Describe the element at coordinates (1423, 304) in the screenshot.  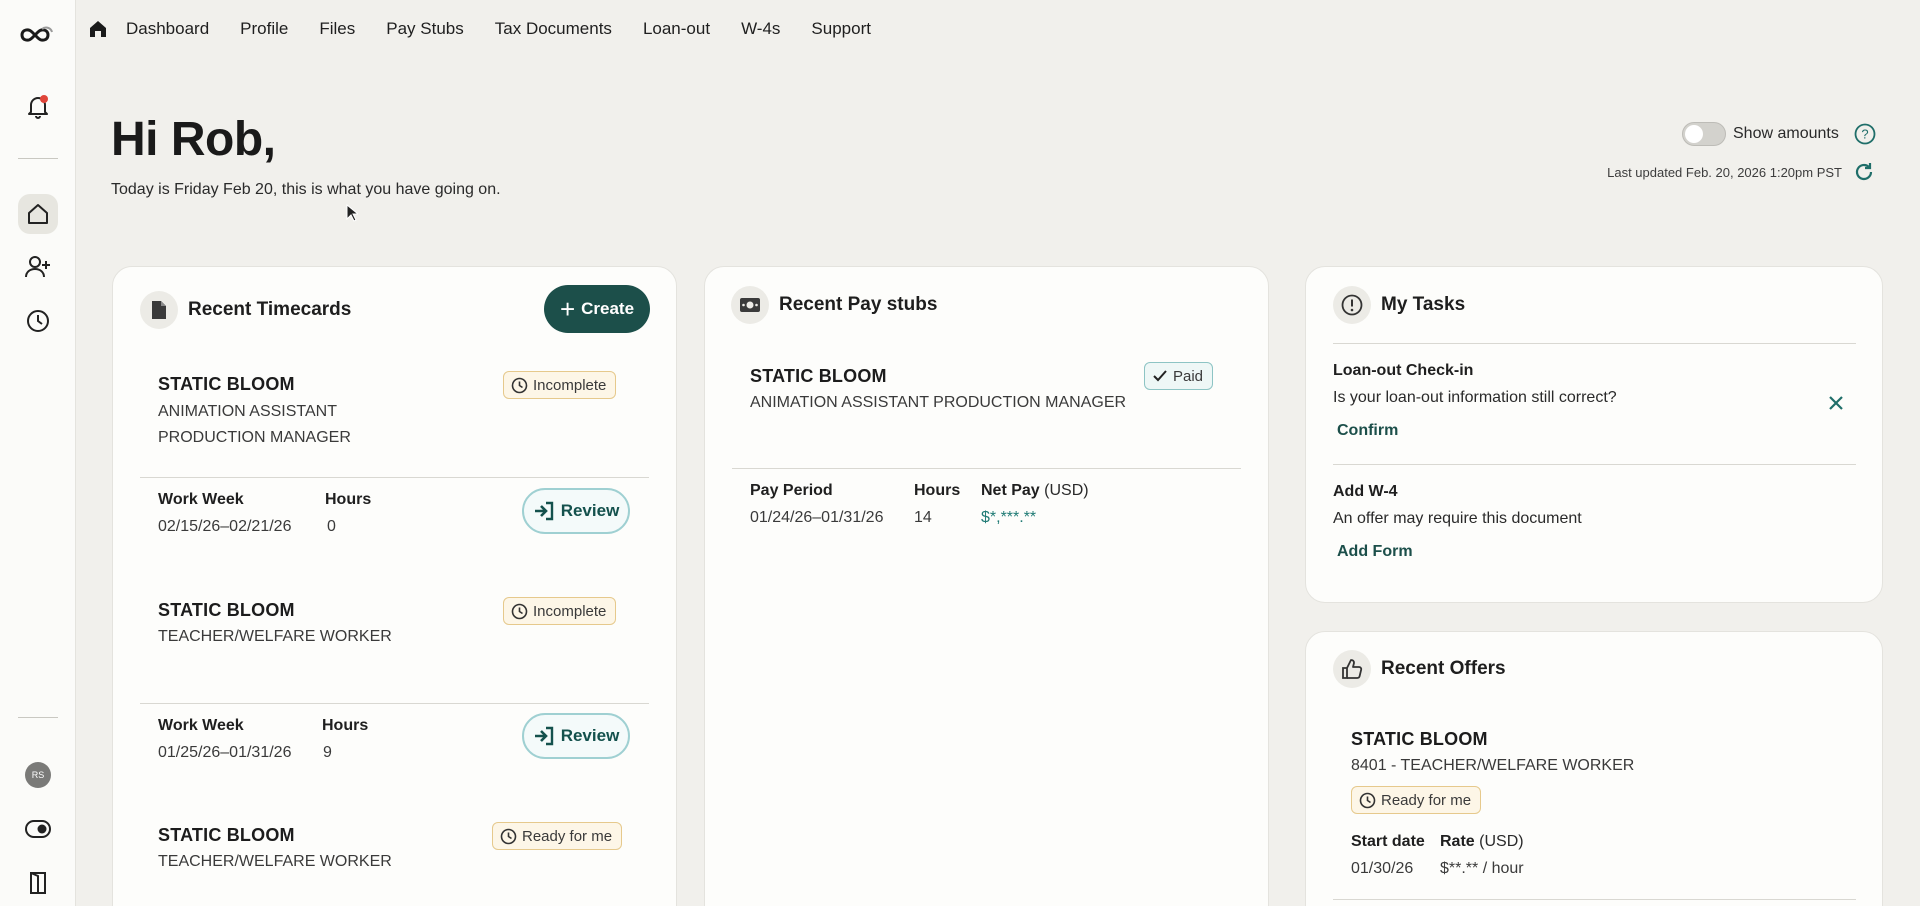
I see `tasks-title: My Tasks` at that location.